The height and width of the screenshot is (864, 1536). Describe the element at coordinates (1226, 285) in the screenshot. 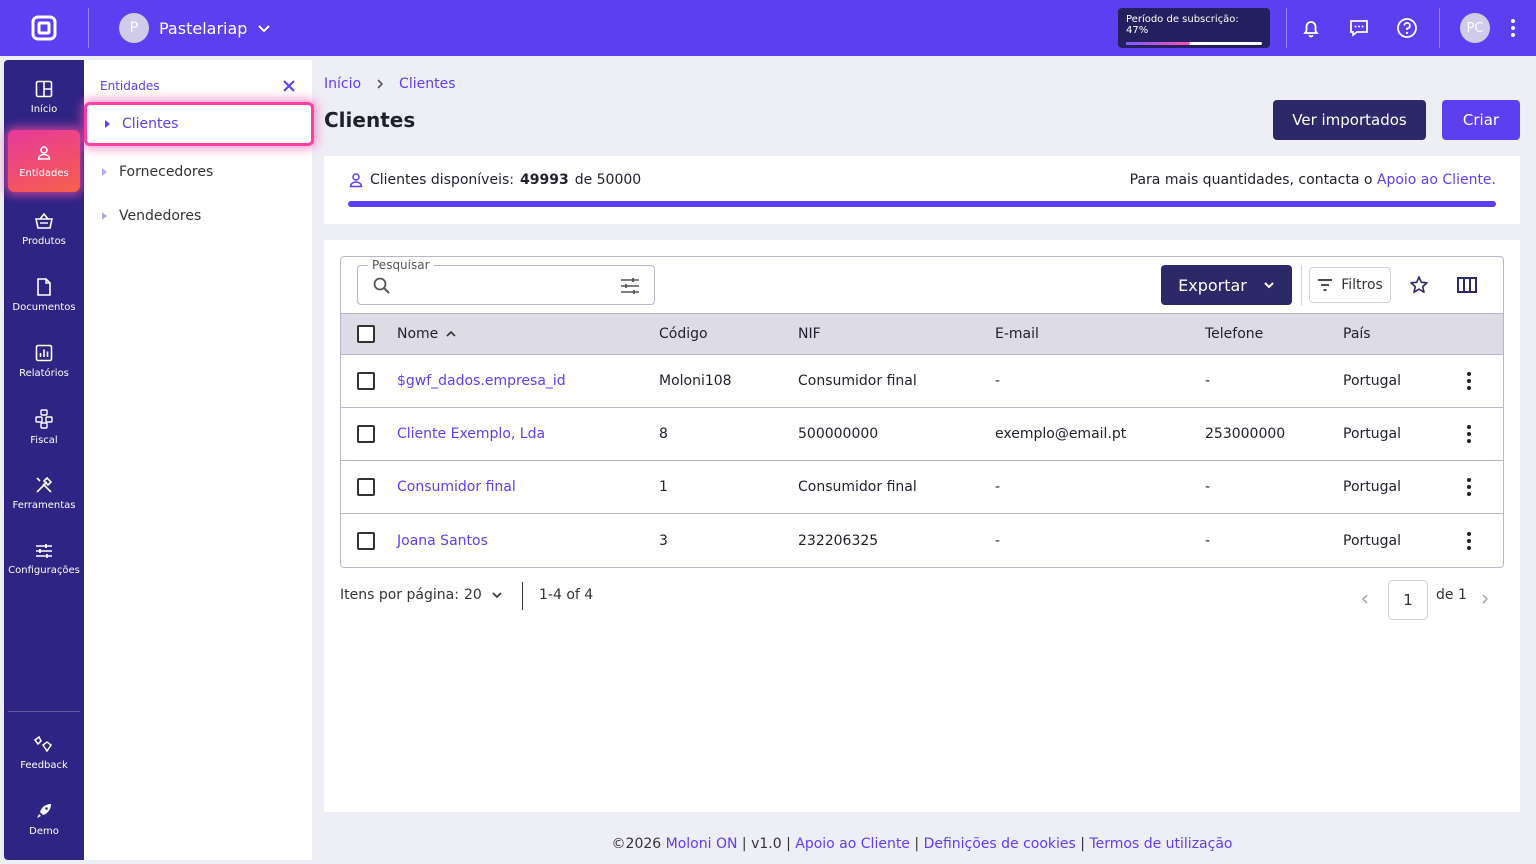

I see `export-button: Exportar` at that location.